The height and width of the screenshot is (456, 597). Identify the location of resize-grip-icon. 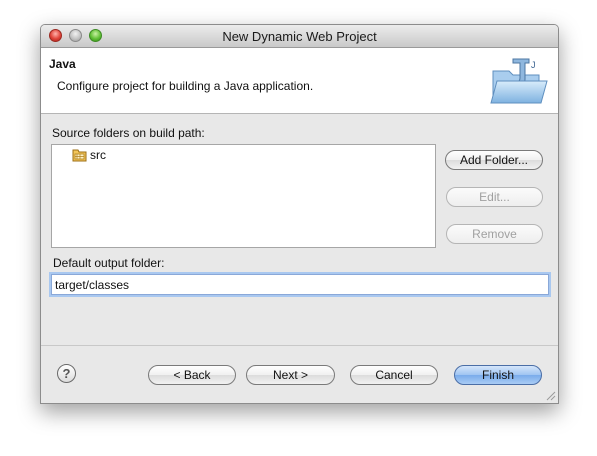
(550, 395).